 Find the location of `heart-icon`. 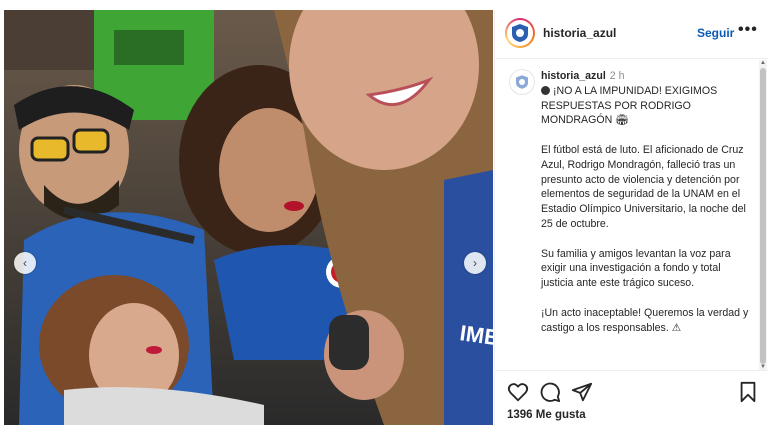

heart-icon is located at coordinates (518, 392).